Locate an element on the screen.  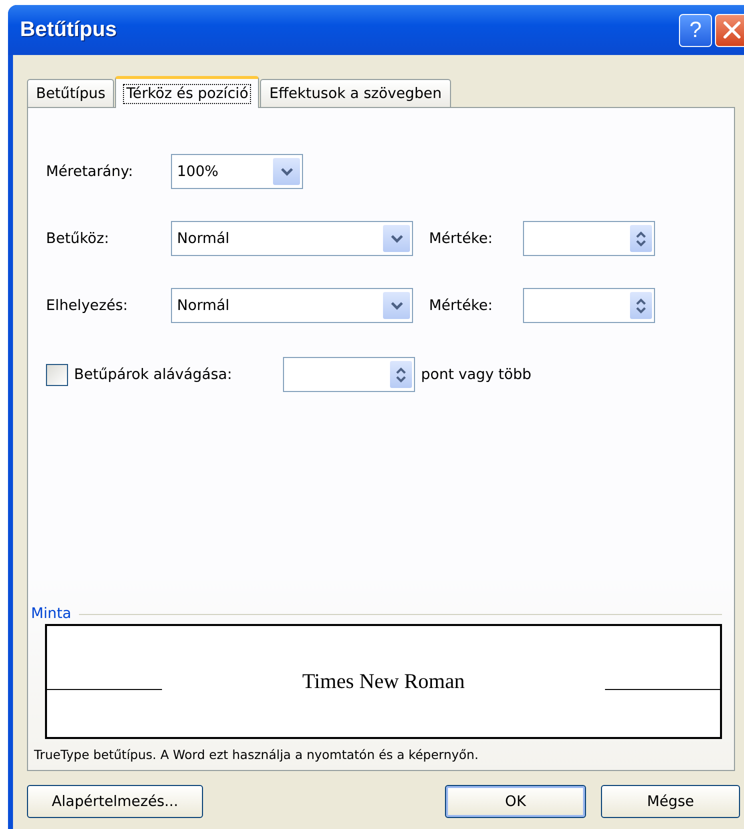
close-icon is located at coordinates (731, 30).